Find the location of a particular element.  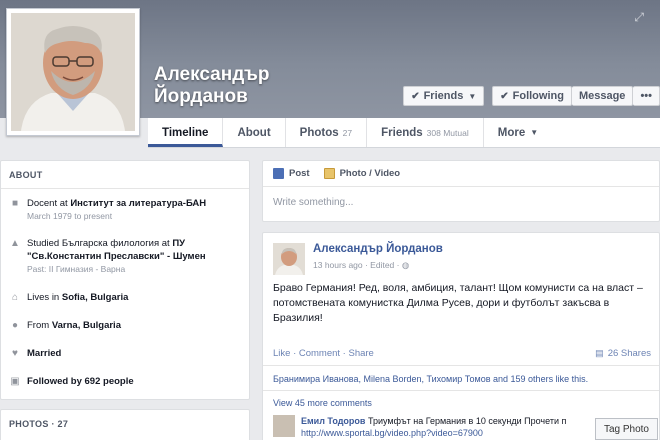

following-button: ✔ Following is located at coordinates (532, 96).